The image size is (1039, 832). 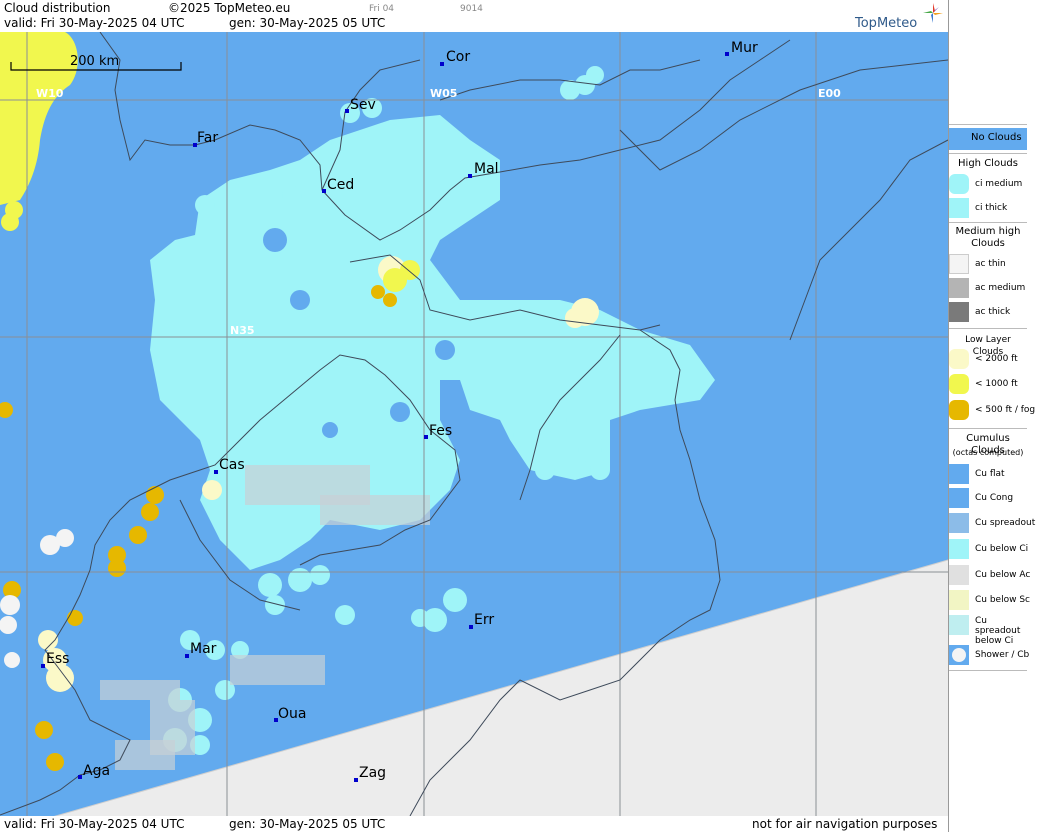 I want to click on cu-spreadout-label: Cu spreadout, so click(x=1005, y=523).